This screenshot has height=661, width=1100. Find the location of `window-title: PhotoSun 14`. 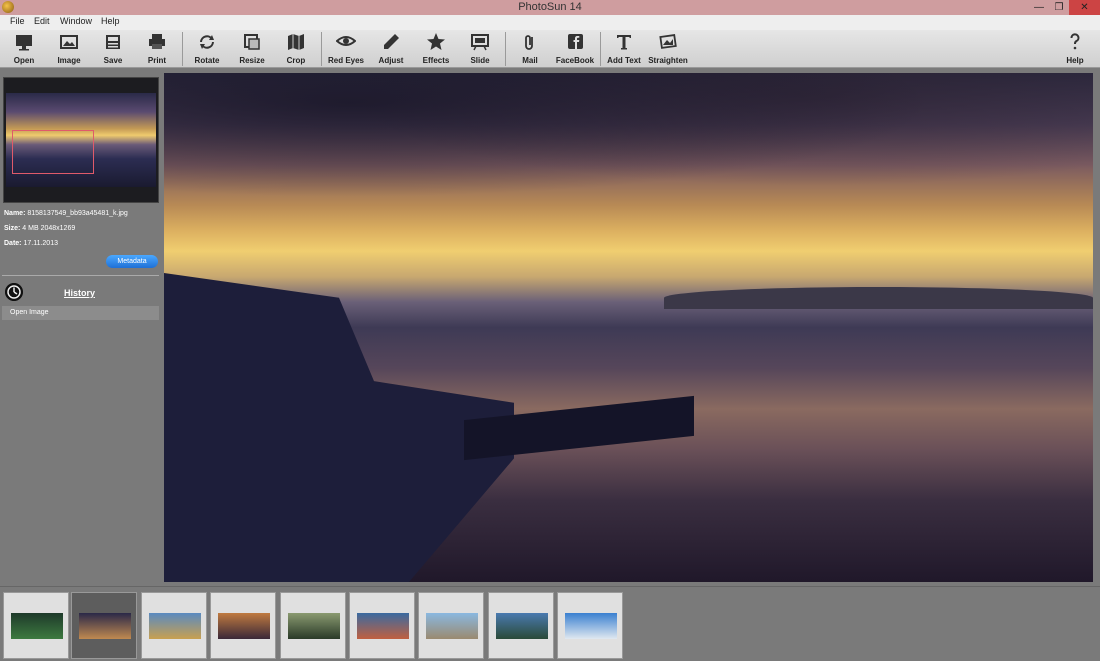

window-title: PhotoSun 14 is located at coordinates (550, 7).